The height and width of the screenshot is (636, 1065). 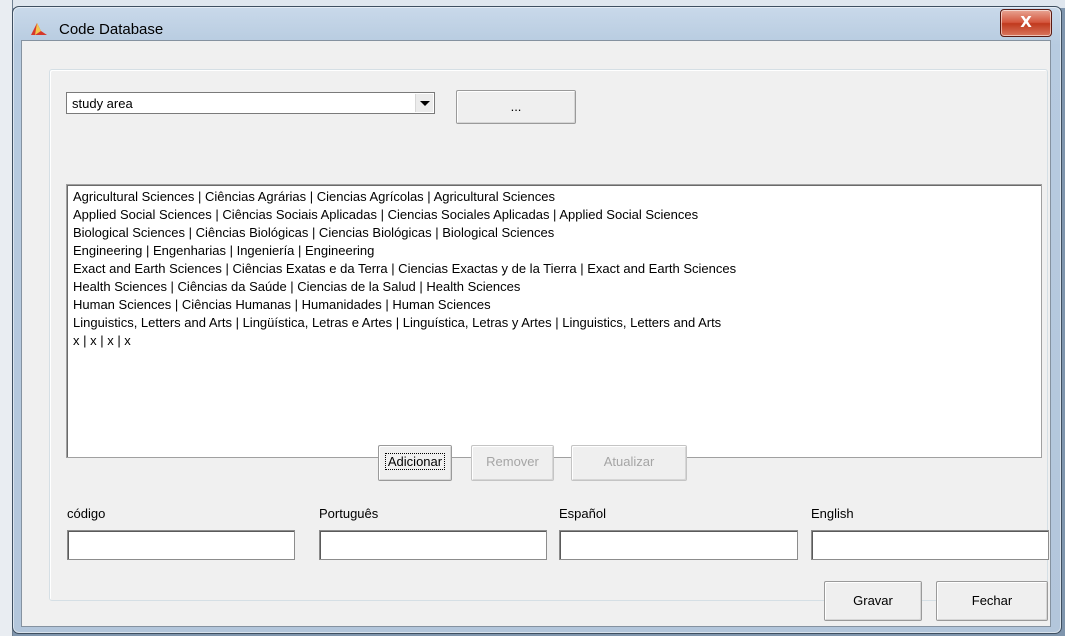 What do you see at coordinates (86, 513) in the screenshot?
I see `code-label: código` at bounding box center [86, 513].